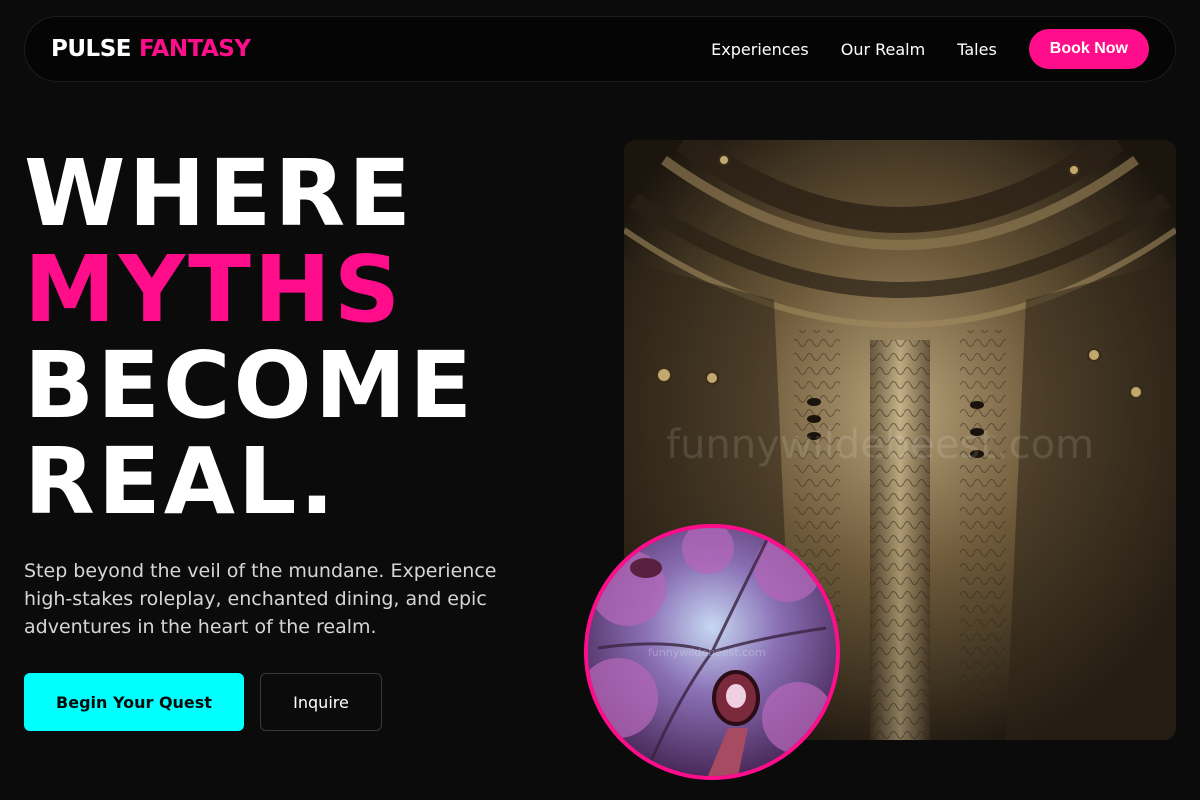 Image resolution: width=1200 pixels, height=800 pixels. What do you see at coordinates (321, 702) in the screenshot?
I see `inquire-button: Inquire` at bounding box center [321, 702].